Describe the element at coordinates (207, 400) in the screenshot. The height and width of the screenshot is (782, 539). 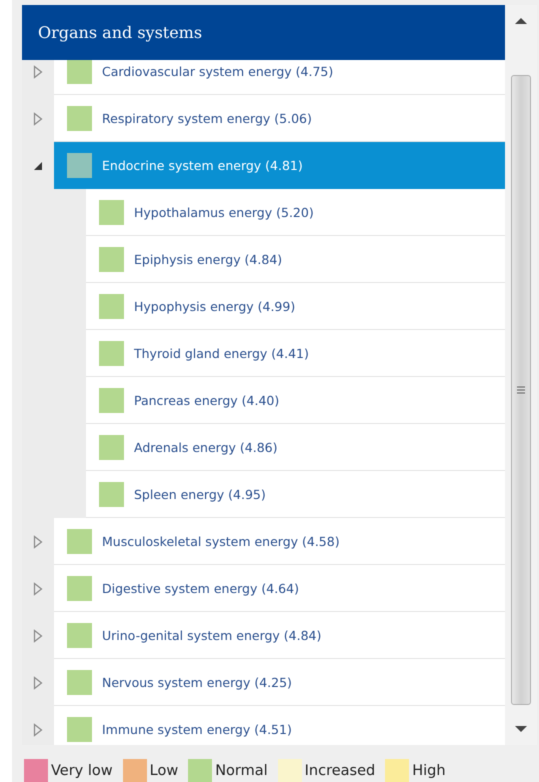
I see `item-label: Pancreas energy (4.40)` at that location.